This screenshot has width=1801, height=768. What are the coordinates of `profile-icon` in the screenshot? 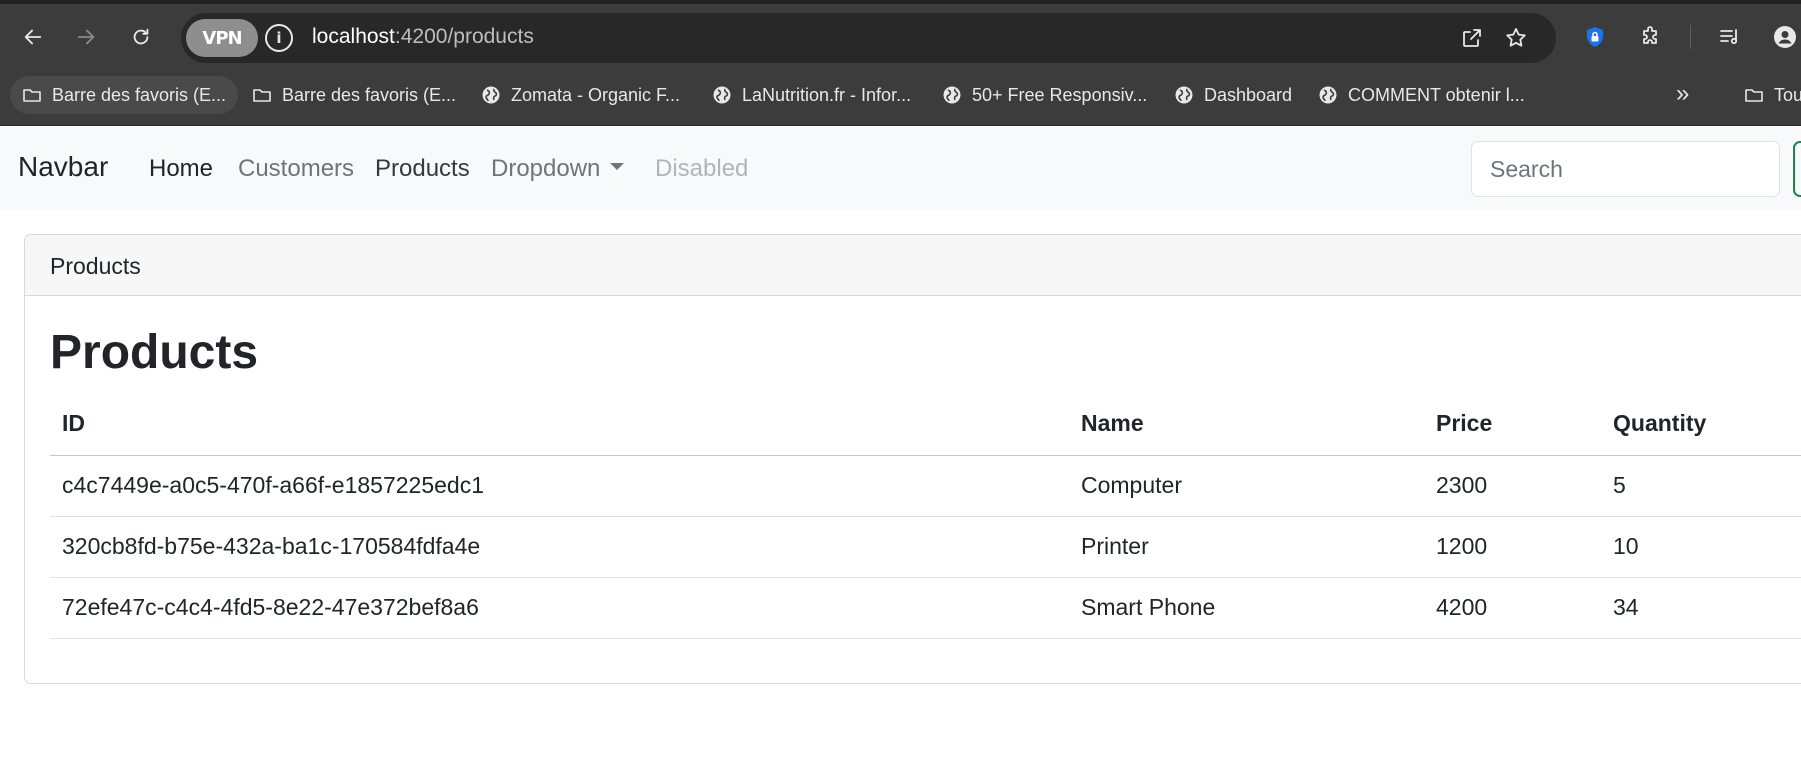 It's located at (1785, 37).